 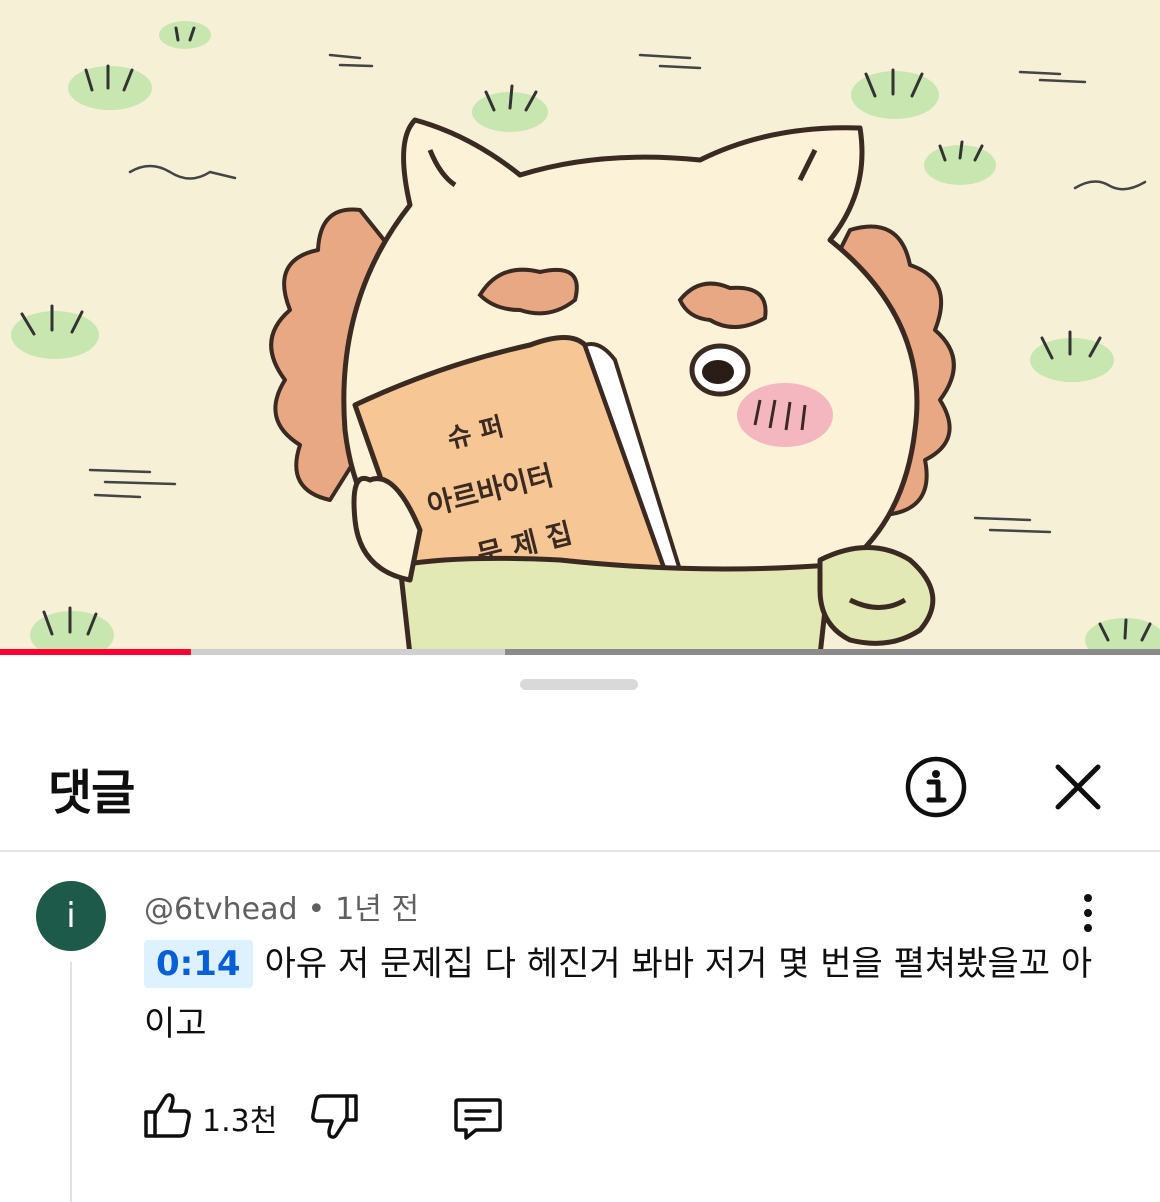 I want to click on close-icon, so click(x=1078, y=787).